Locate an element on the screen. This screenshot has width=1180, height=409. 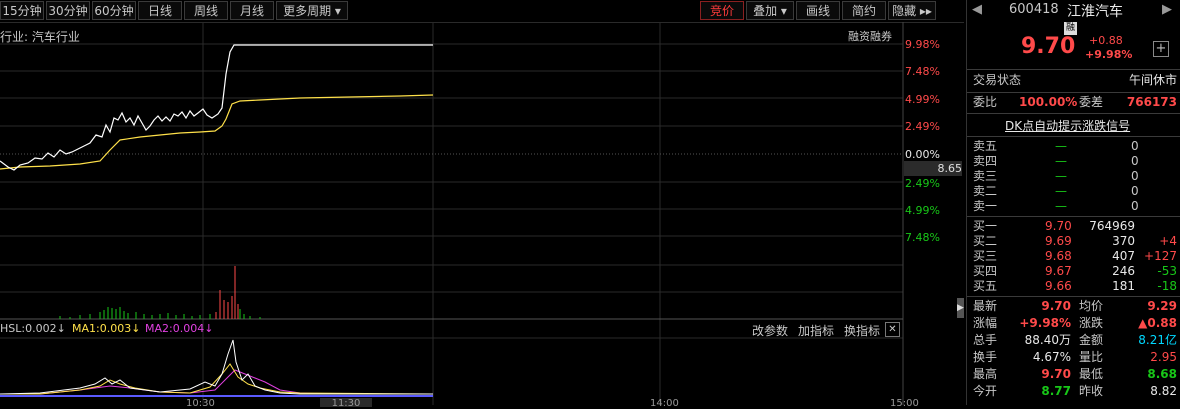
next-stock-icon: ▶ is located at coordinates (1167, 9).